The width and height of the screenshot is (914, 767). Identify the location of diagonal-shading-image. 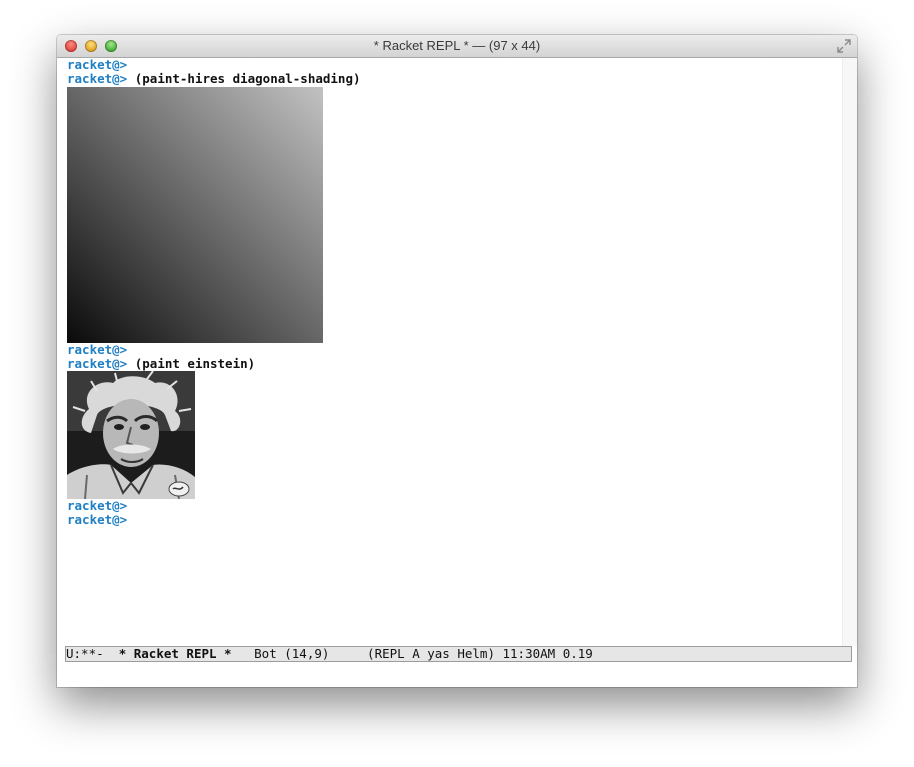
(195, 215).